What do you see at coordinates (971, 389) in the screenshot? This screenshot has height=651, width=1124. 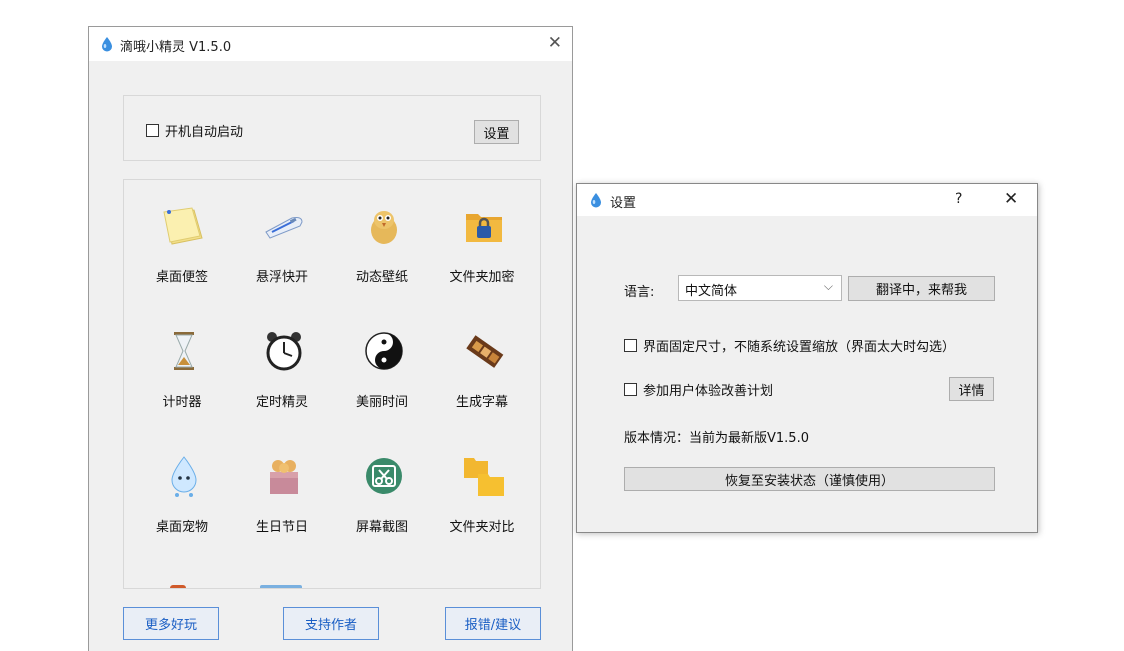 I see `details-button: 详情` at bounding box center [971, 389].